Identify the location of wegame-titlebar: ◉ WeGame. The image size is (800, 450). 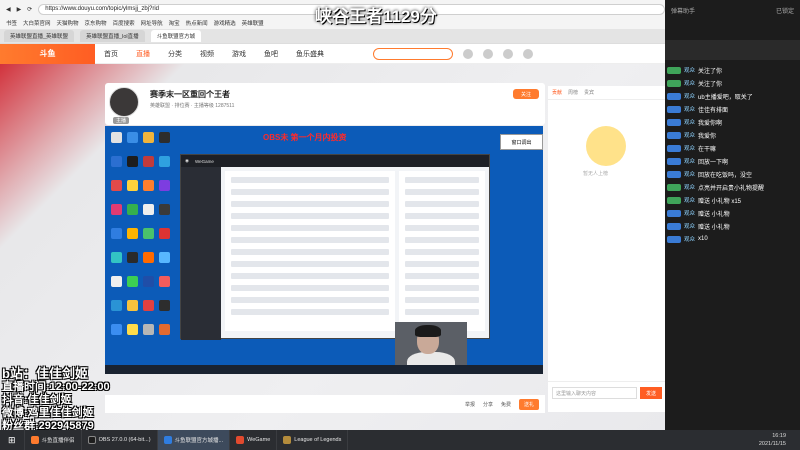
(335, 161).